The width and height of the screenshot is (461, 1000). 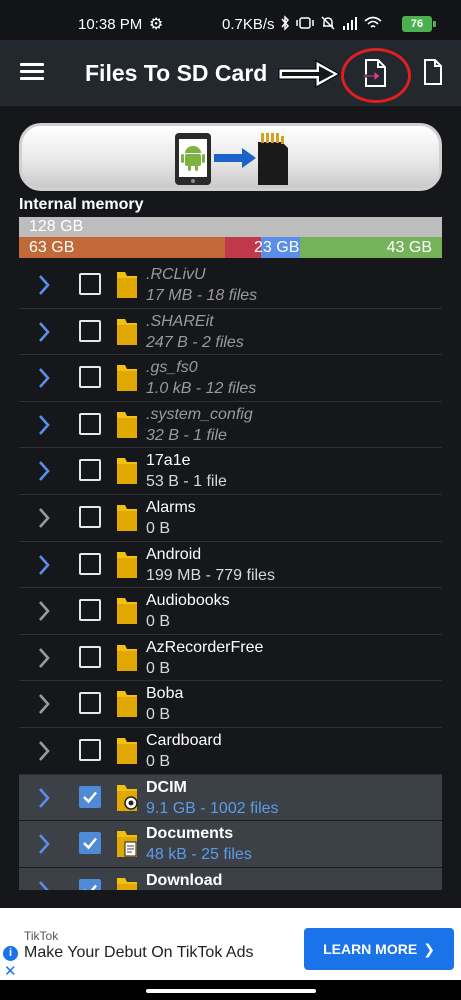 I want to click on folder-name: Audiobooks, so click(x=188, y=601).